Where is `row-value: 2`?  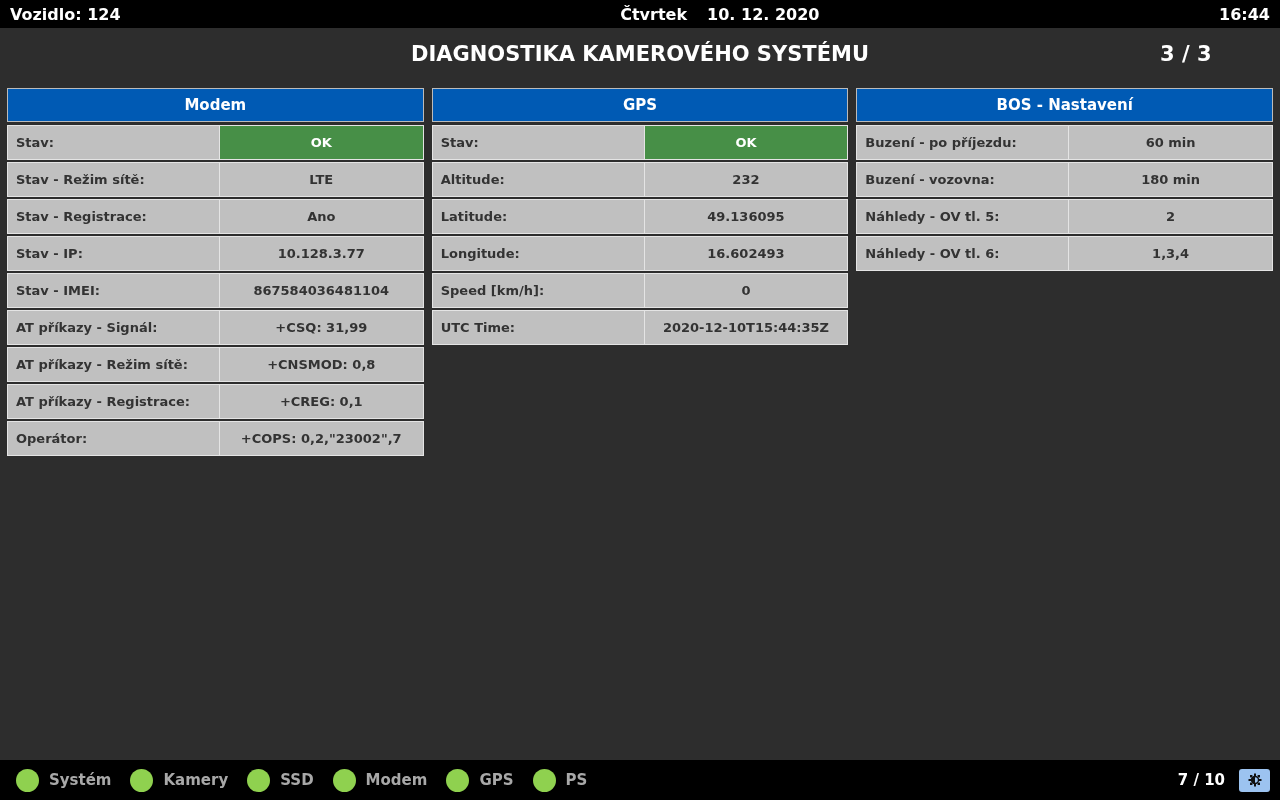 row-value: 2 is located at coordinates (1171, 216).